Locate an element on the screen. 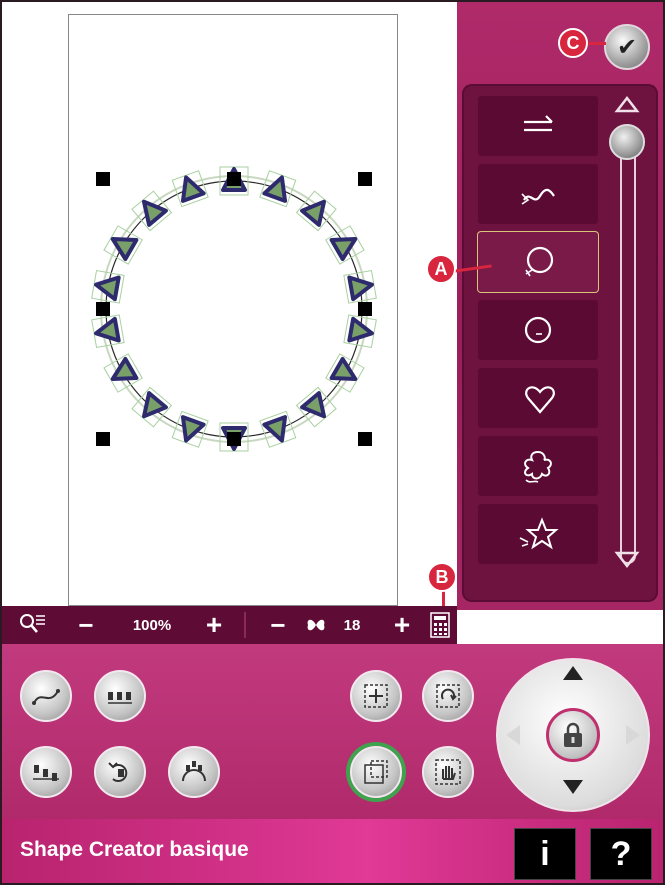  circle-design-preview is located at coordinates (234, 309).